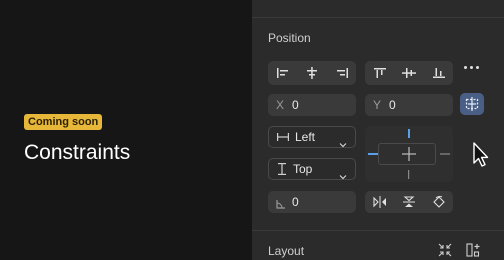 The image size is (504, 260). Describe the element at coordinates (445, 251) in the screenshot. I see `collapse-icon` at that location.